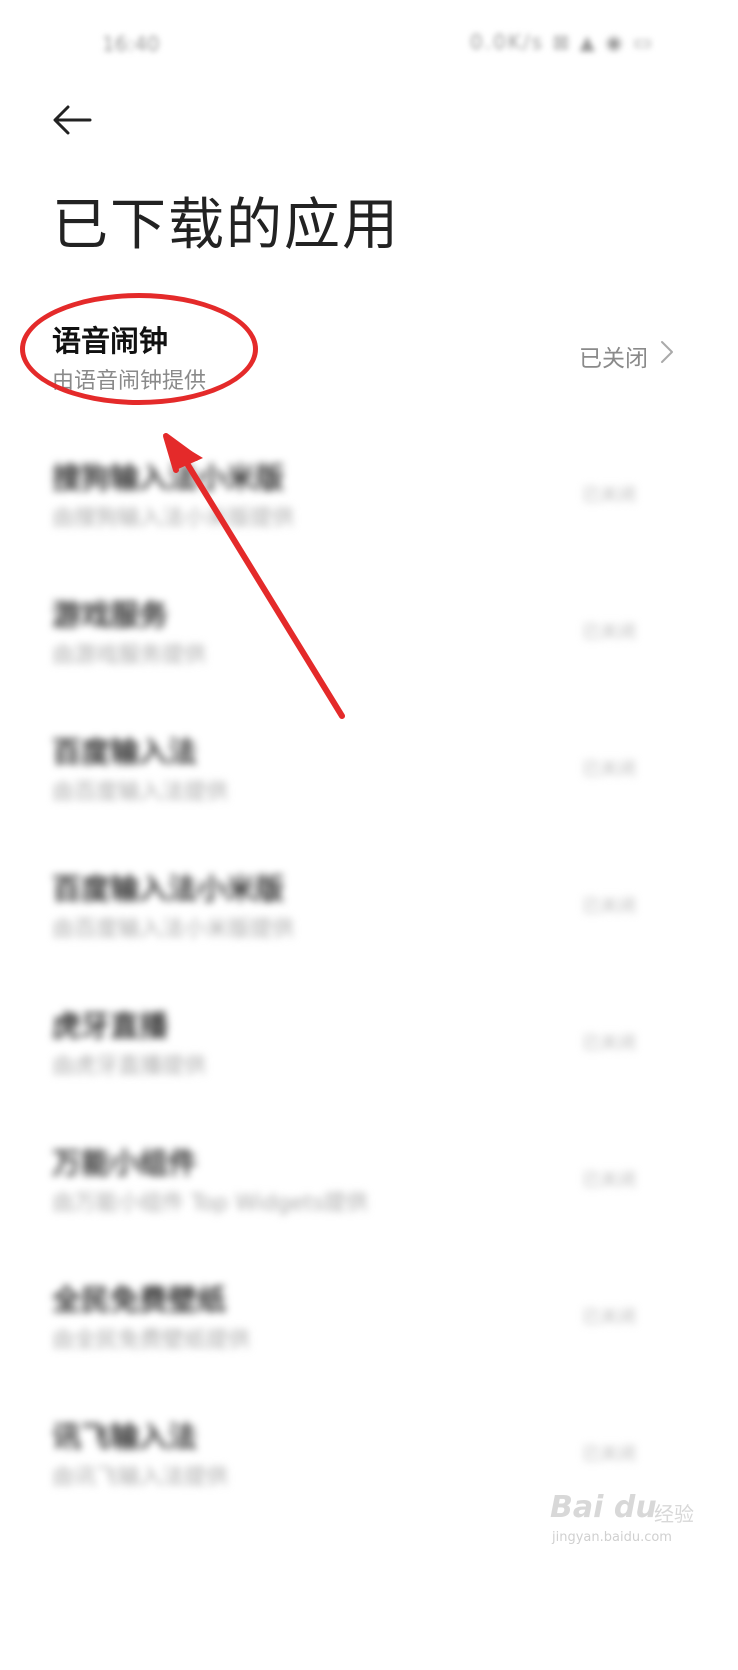 The height and width of the screenshot is (1670, 738). I want to click on watermark: Bai du 经验 jingyan.baidu.com, so click(625, 1520).